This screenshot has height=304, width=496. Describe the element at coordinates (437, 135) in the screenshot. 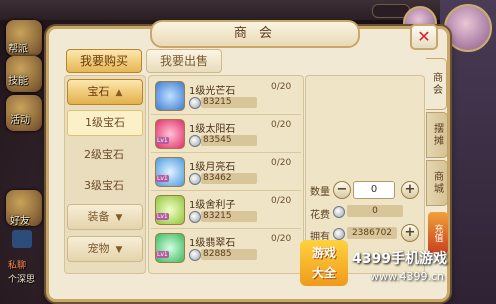

I see `tab-stall: 摆摊` at that location.